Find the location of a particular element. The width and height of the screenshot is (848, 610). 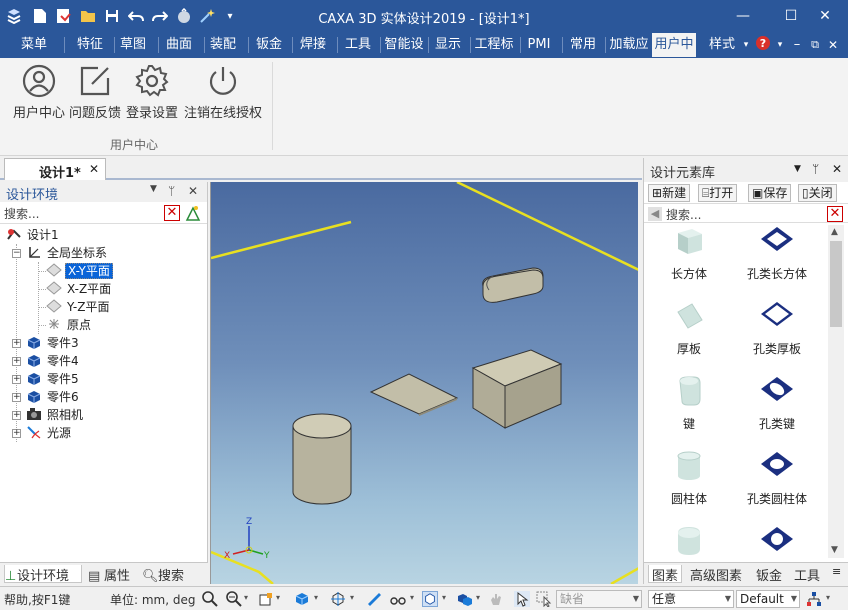

tab-design-environment: ⊥设计环境 is located at coordinates (43, 574).